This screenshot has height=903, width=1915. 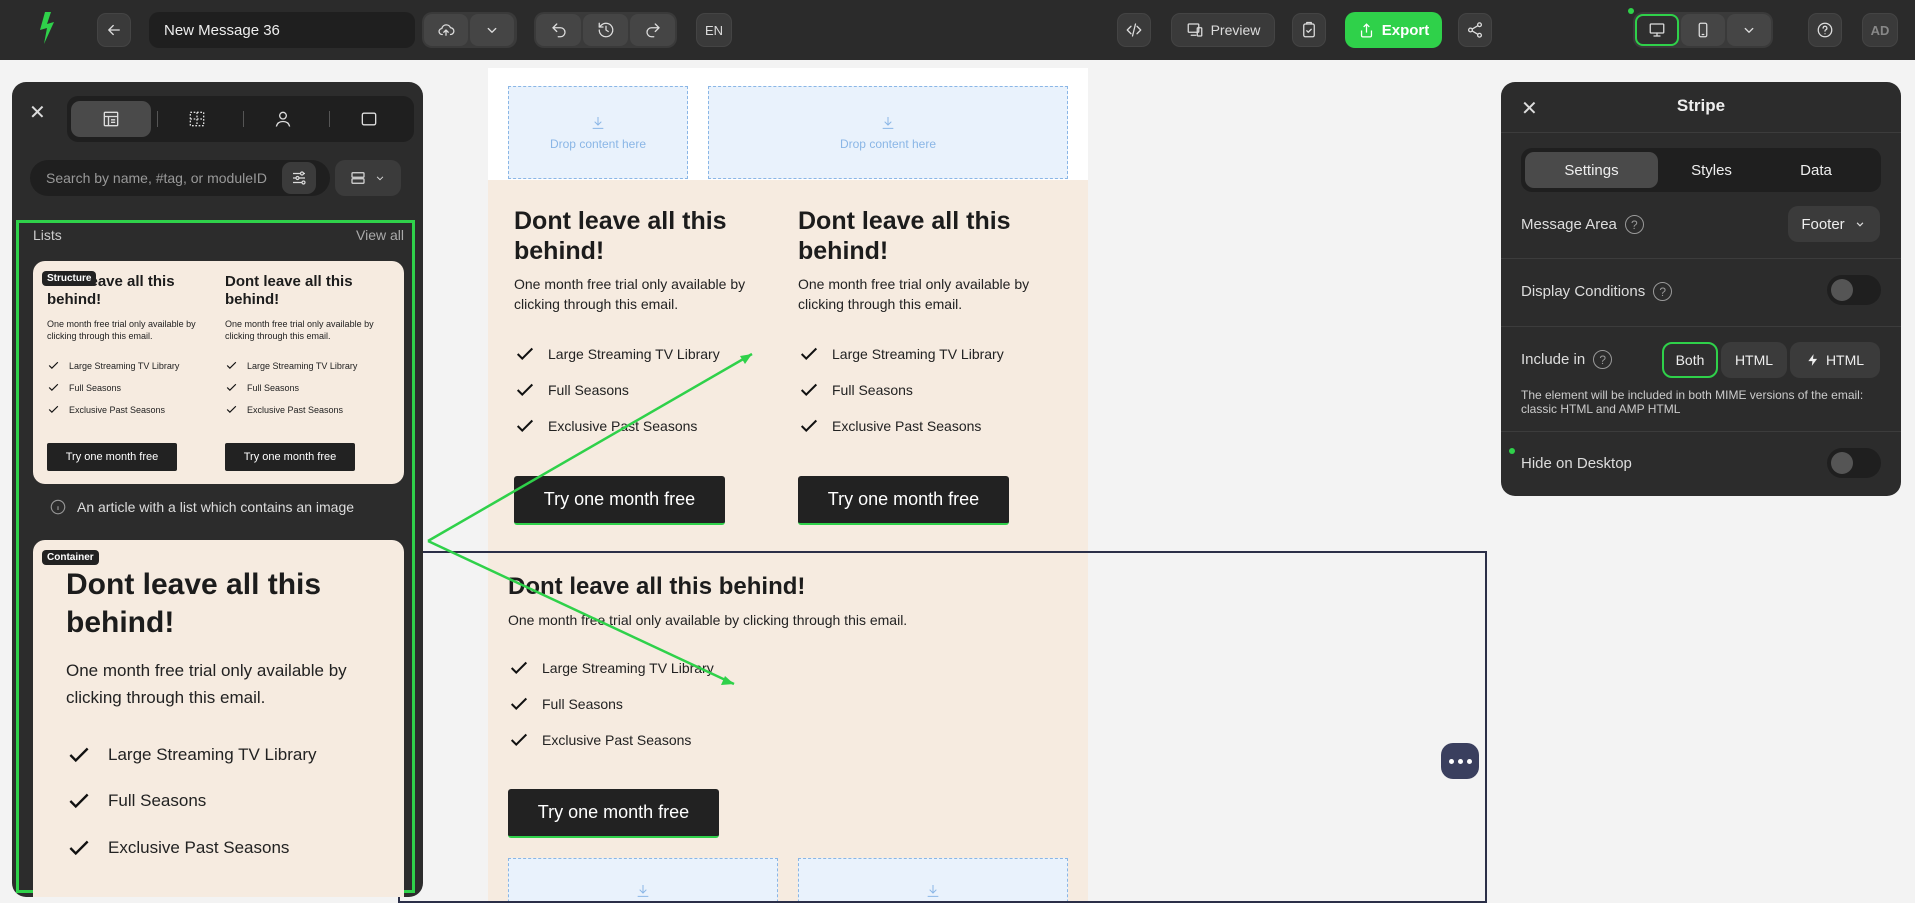 I want to click on test-button, so click(x=1309, y=30).